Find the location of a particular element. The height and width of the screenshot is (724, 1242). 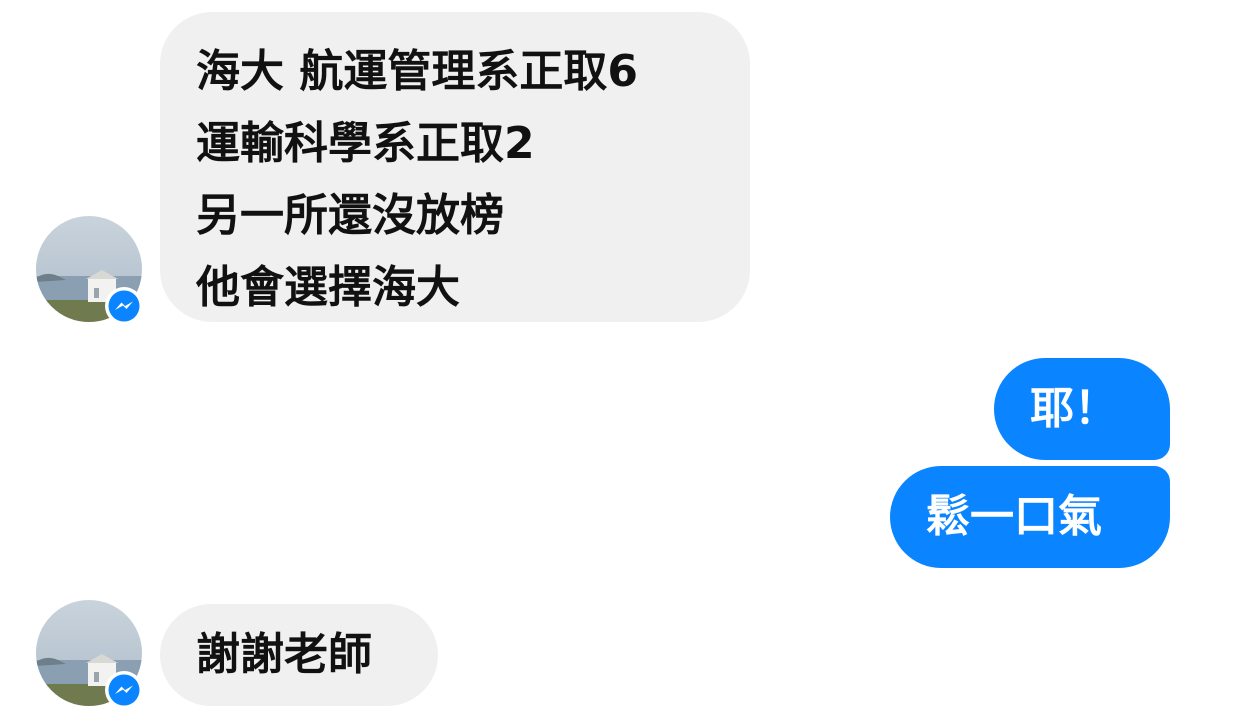

outgoing-message-bubble: 耶！ is located at coordinates (1082, 409).